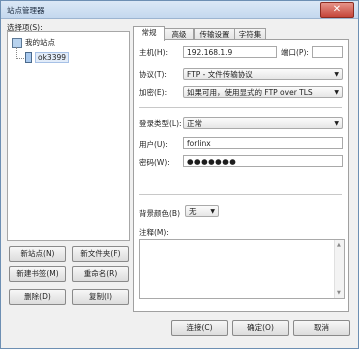  What do you see at coordinates (26, 10) in the screenshot?
I see `window-title: 站点管理器` at bounding box center [26, 10].